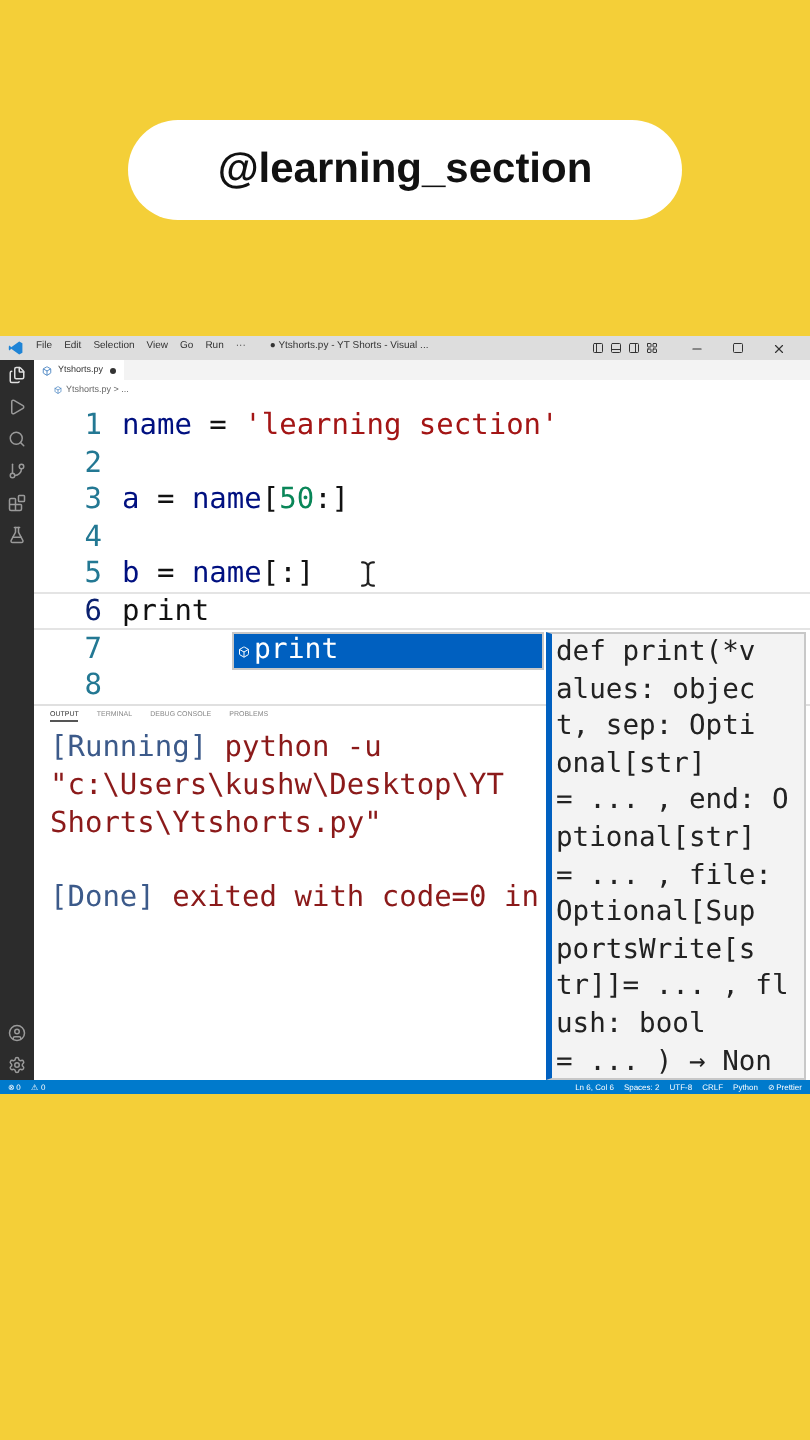 Image resolution: width=810 pixels, height=1440 pixels. What do you see at coordinates (17, 503) in the screenshot?
I see `extensions-icon` at bounding box center [17, 503].